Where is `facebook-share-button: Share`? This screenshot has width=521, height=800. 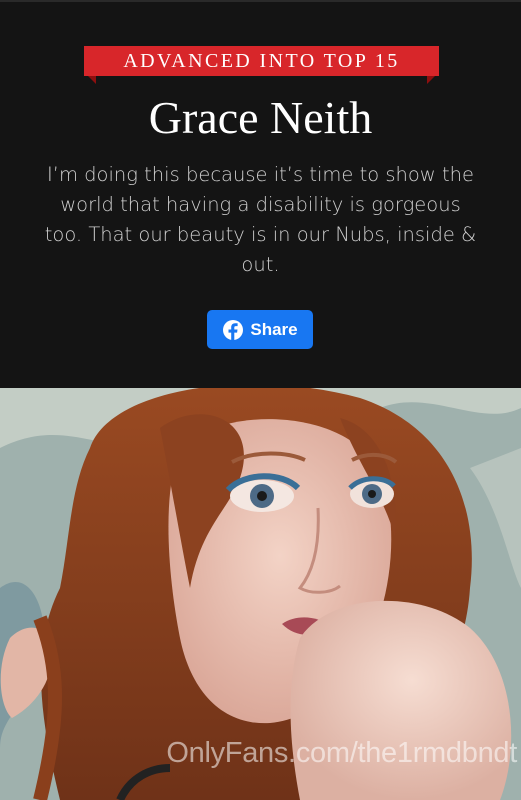 facebook-share-button: Share is located at coordinates (260, 329).